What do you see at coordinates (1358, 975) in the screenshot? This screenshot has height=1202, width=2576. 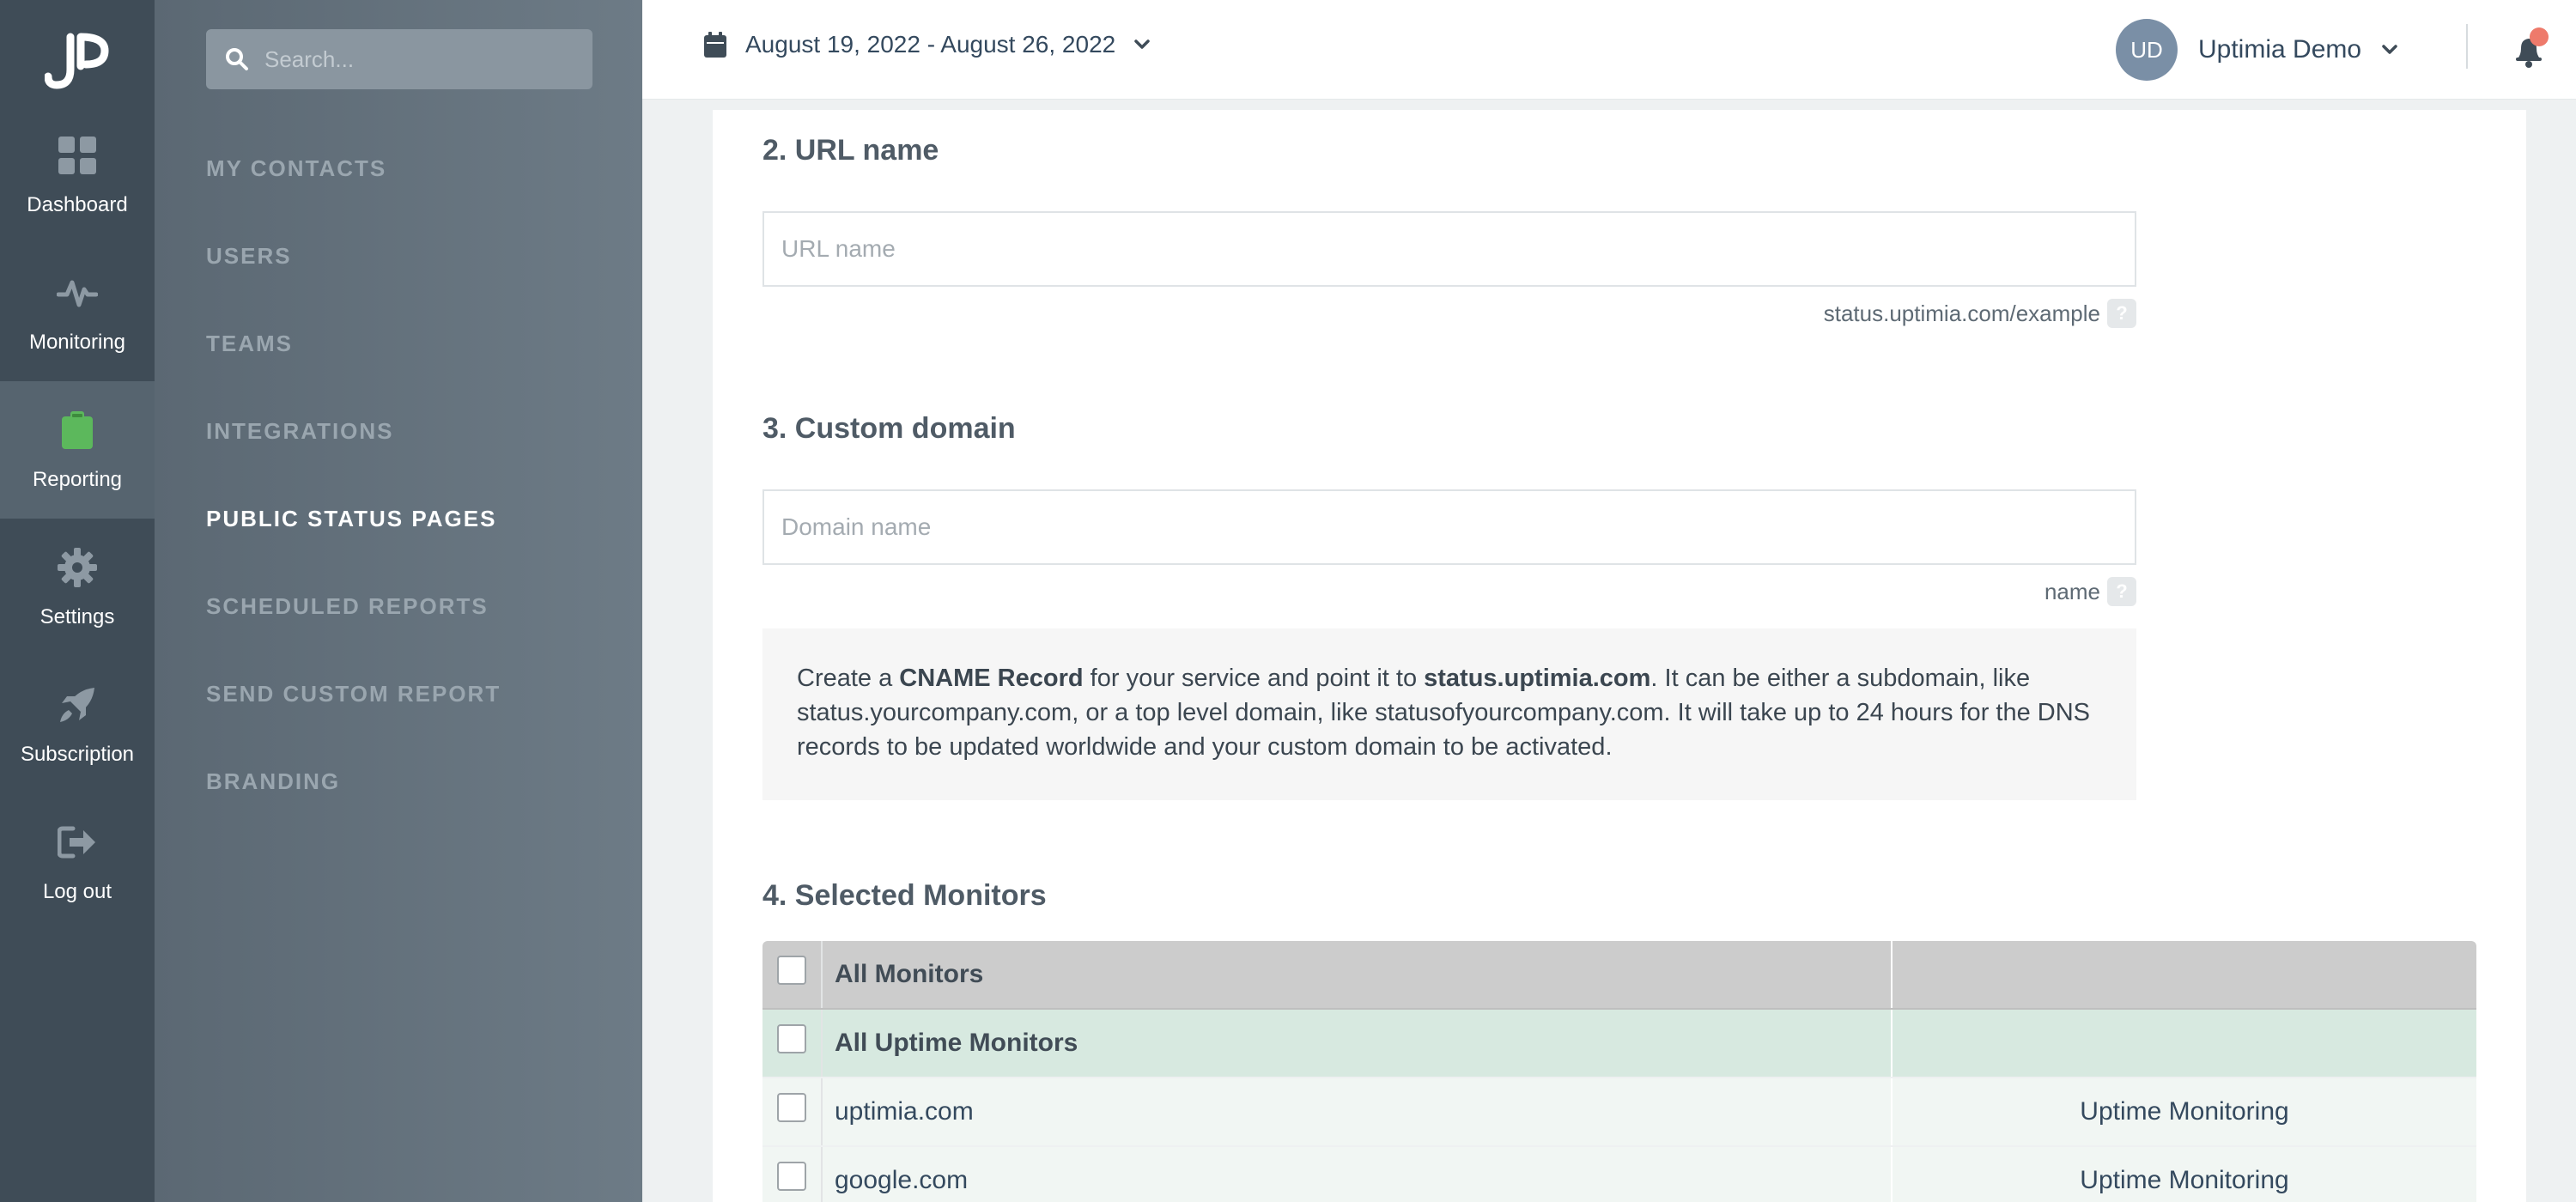 I see `header-name-cell: All Monitors` at bounding box center [1358, 975].